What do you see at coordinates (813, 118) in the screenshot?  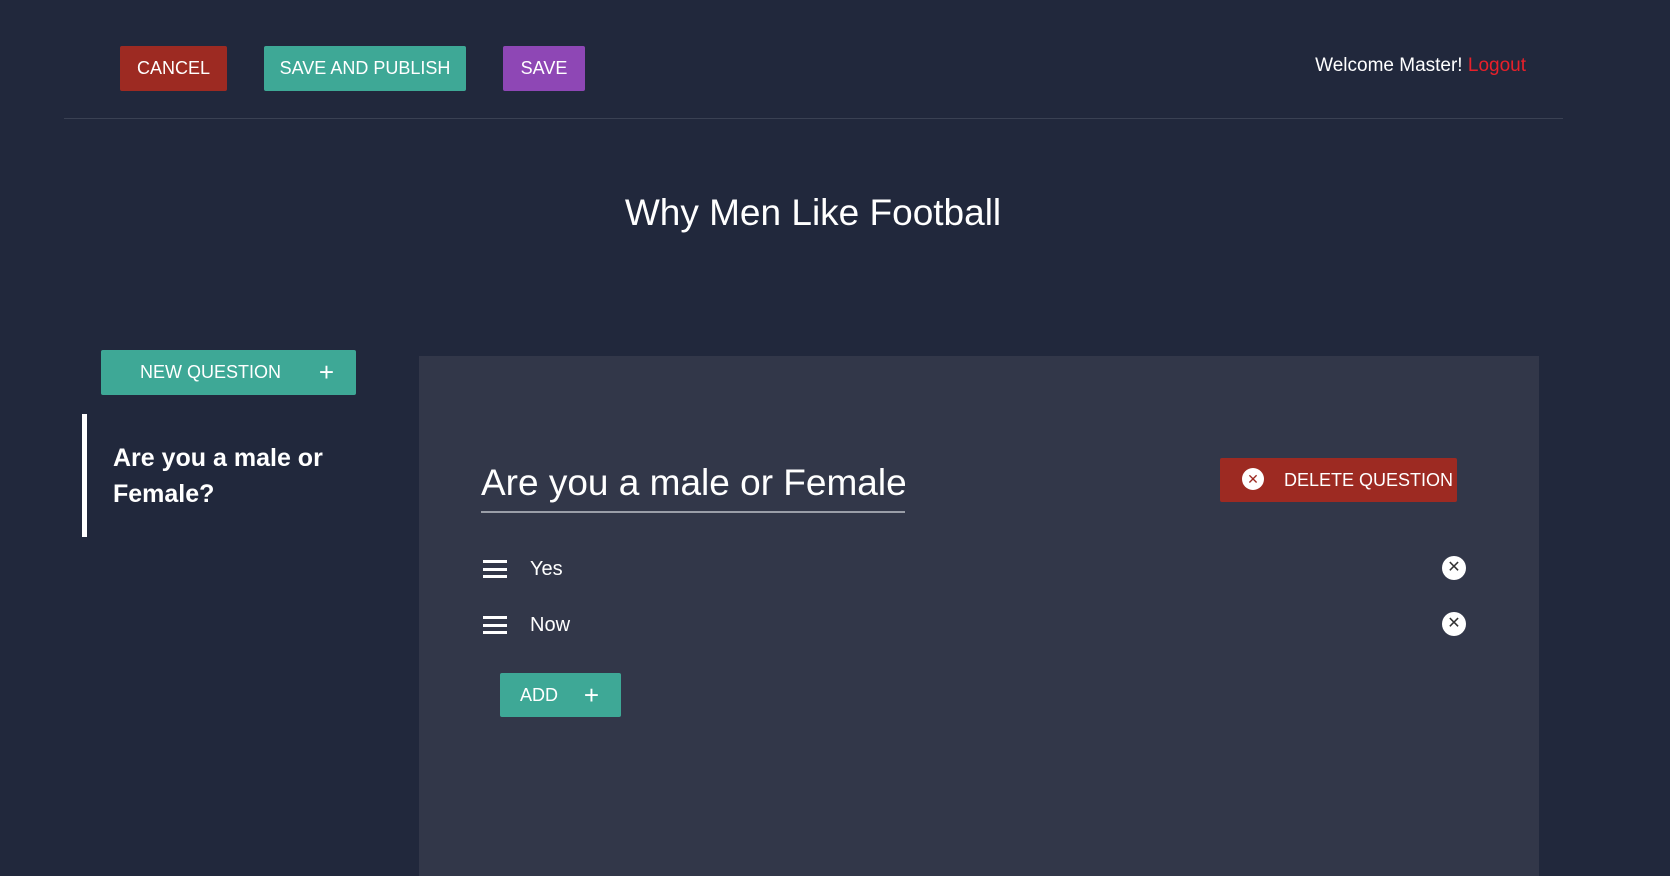 I see `header-divider` at bounding box center [813, 118].